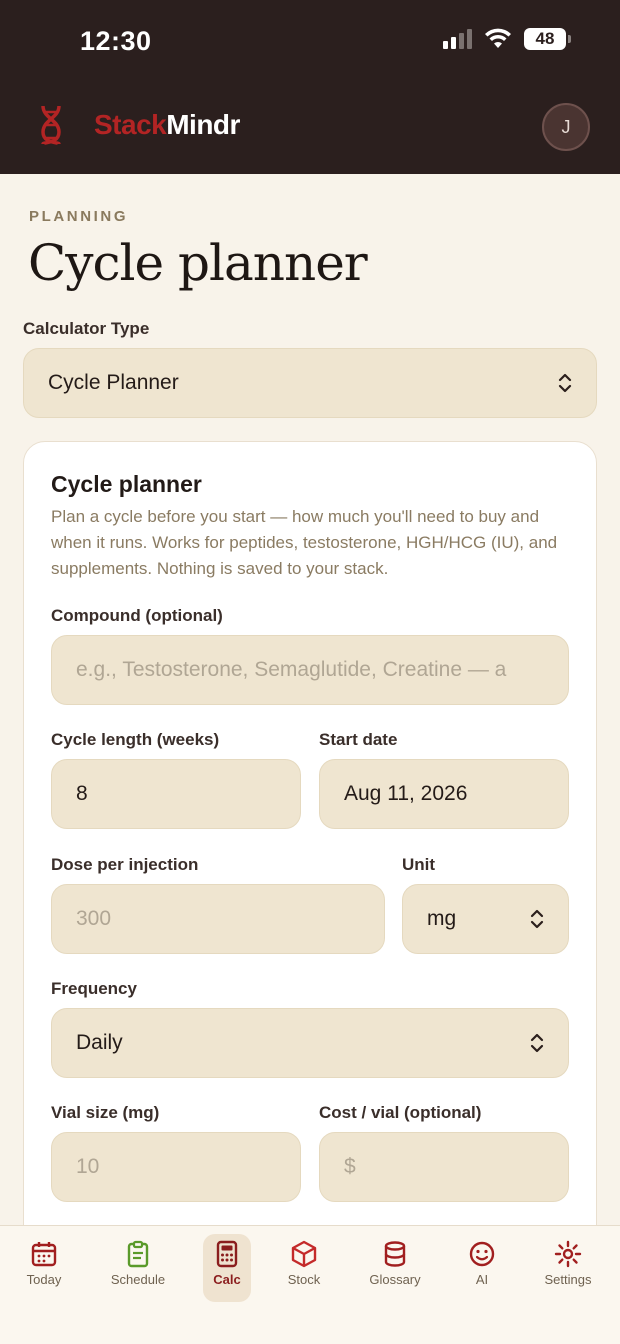 This screenshot has height=1344, width=620. Describe the element at coordinates (400, 1112) in the screenshot. I see `cost-label: Cost / vial (optional)` at that location.